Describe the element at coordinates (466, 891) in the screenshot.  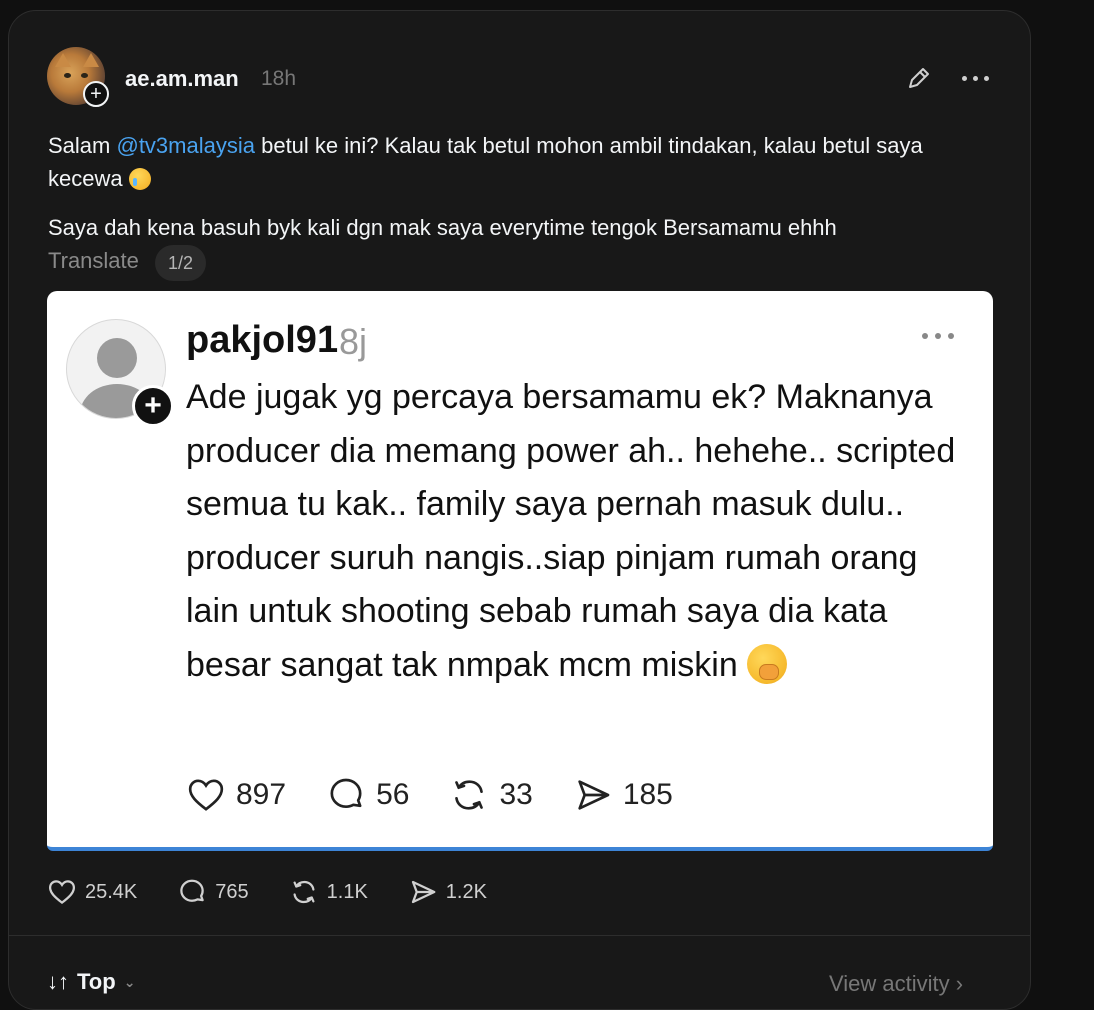
I see `share-count: 1.2K` at that location.